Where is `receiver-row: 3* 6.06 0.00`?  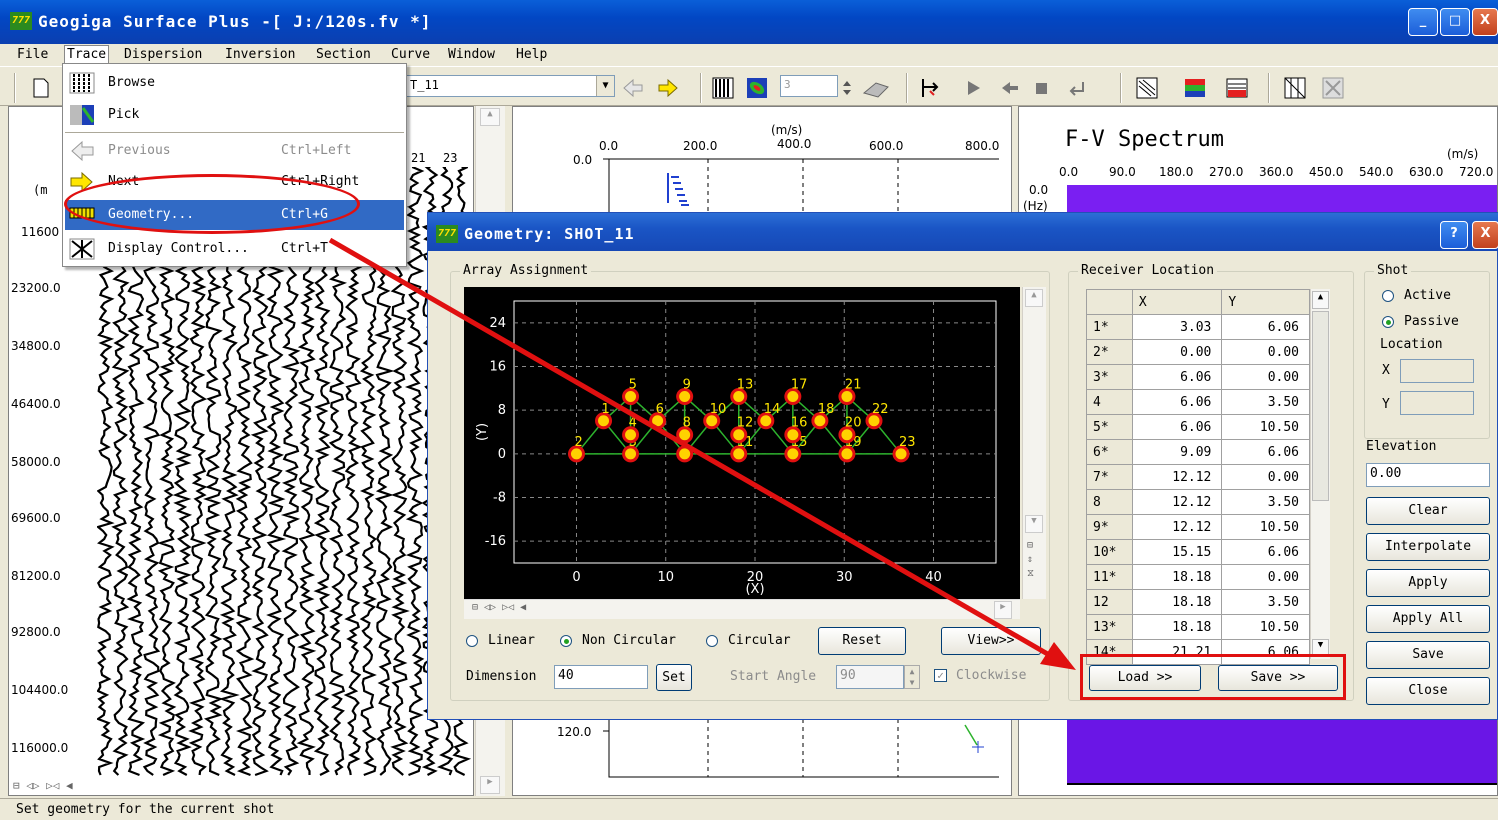 receiver-row: 3* 6.06 0.00 is located at coordinates (1198, 377).